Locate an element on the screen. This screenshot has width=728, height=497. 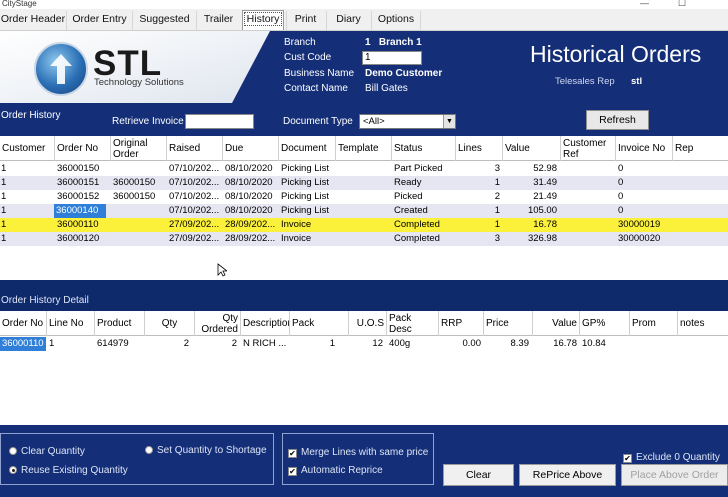
column-header: Qty is located at coordinates (170, 323).